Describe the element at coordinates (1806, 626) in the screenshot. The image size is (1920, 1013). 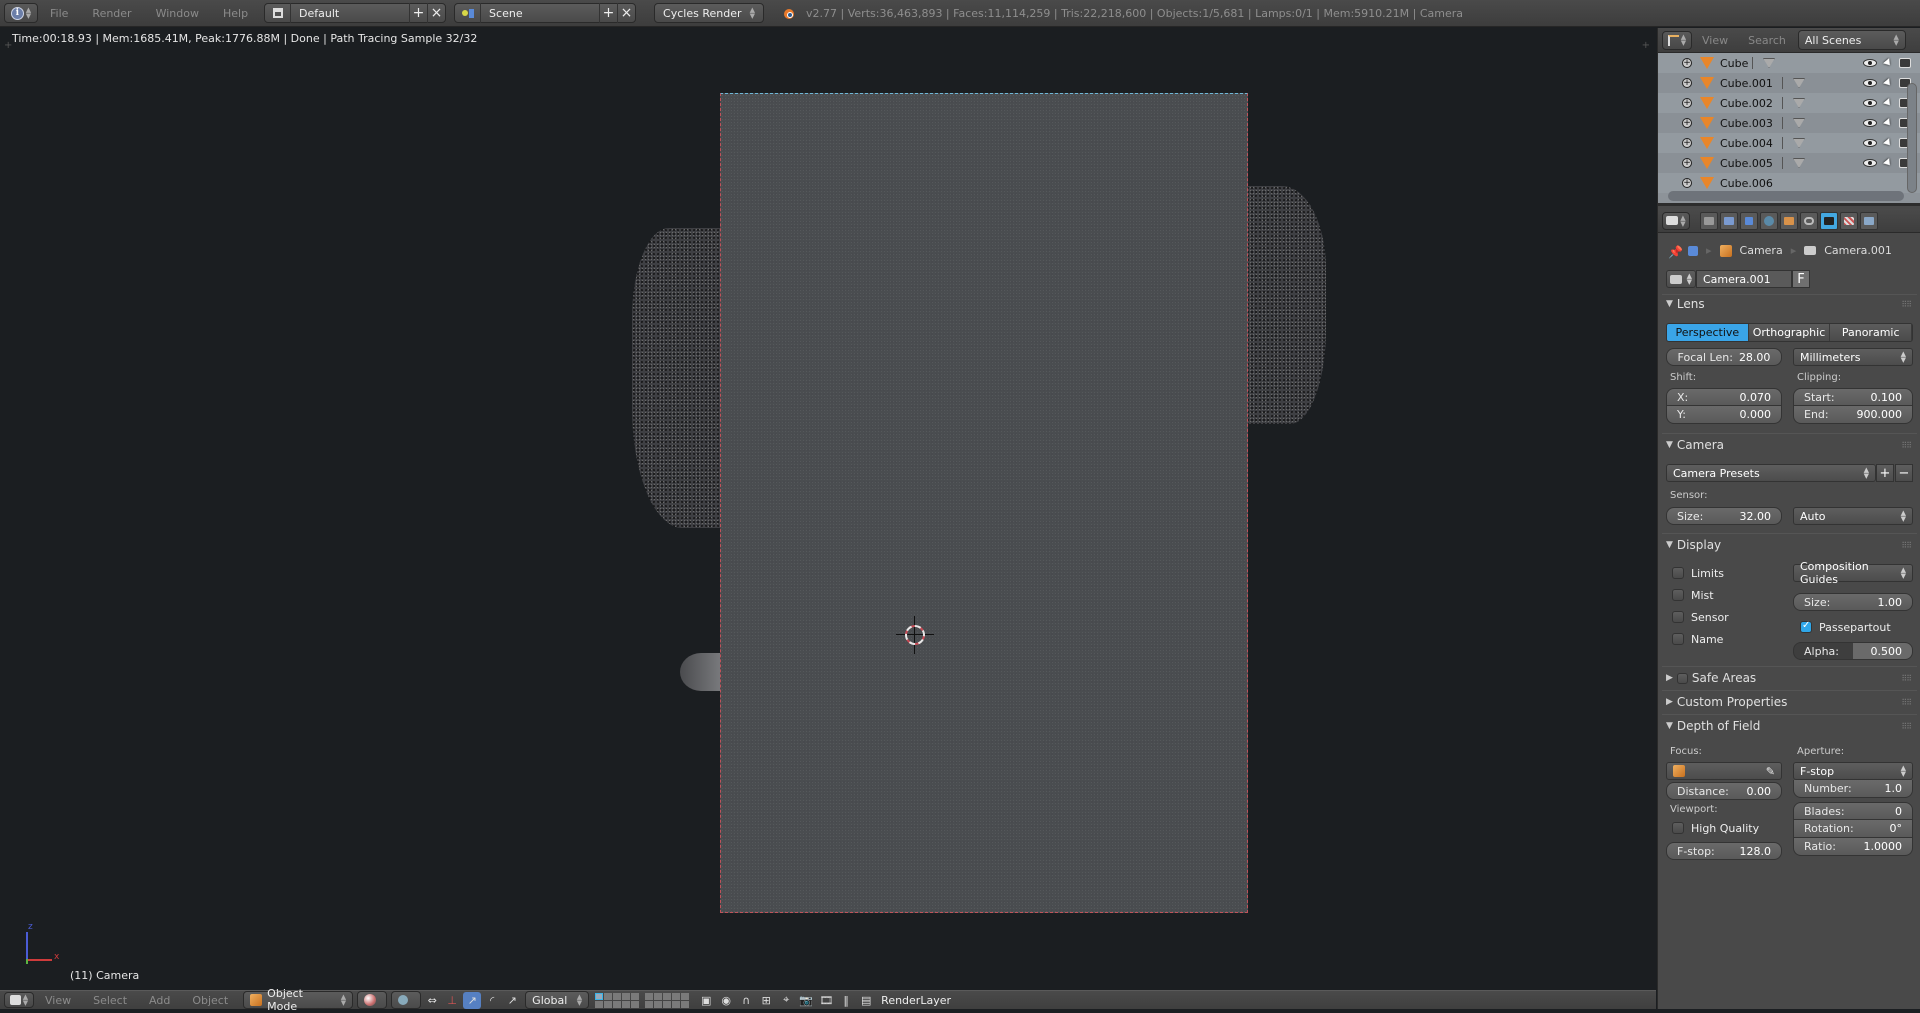
I see `passepartout-checkbox` at that location.